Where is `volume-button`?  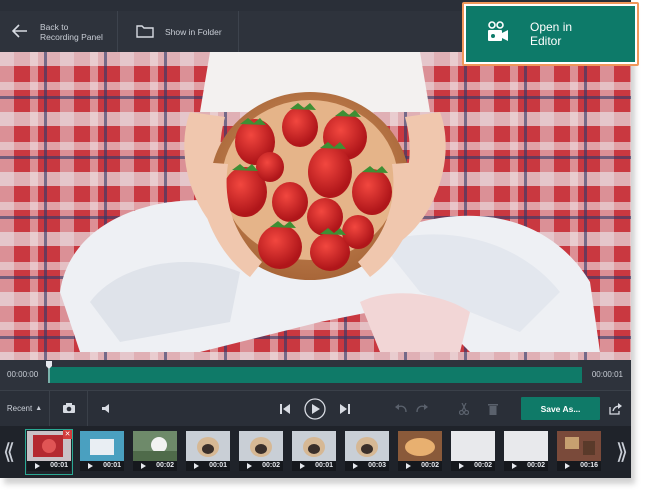
volume-button is located at coordinates (107, 408).